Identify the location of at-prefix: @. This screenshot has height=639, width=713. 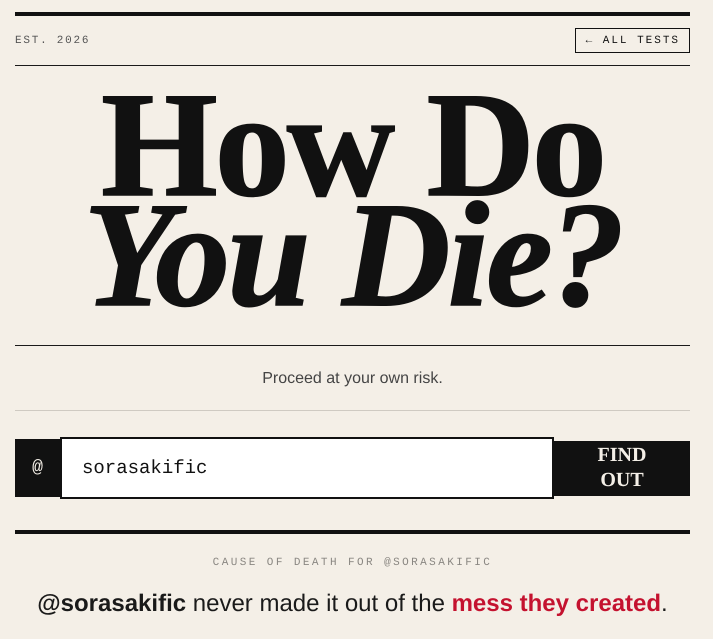
(37, 468).